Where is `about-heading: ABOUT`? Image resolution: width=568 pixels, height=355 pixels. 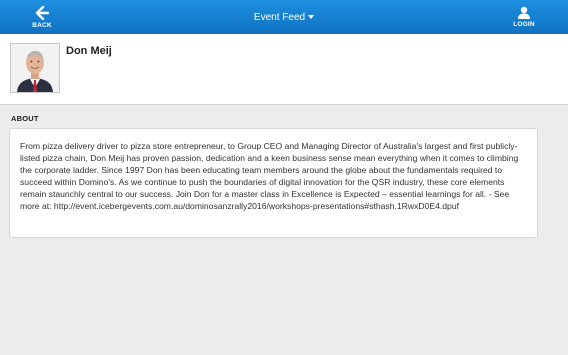 about-heading: ABOUT is located at coordinates (25, 118).